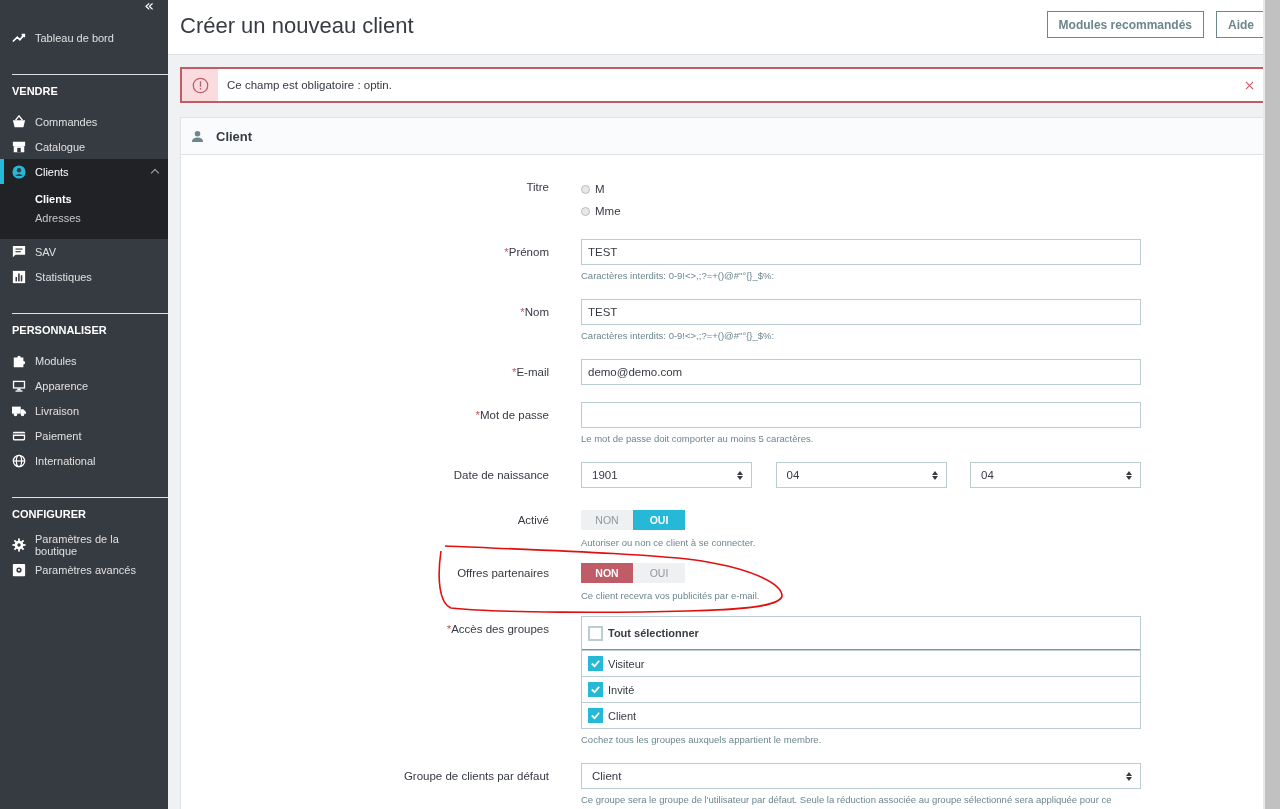  What do you see at coordinates (84, 171) in the screenshot?
I see `nav-item: Clients` at bounding box center [84, 171].